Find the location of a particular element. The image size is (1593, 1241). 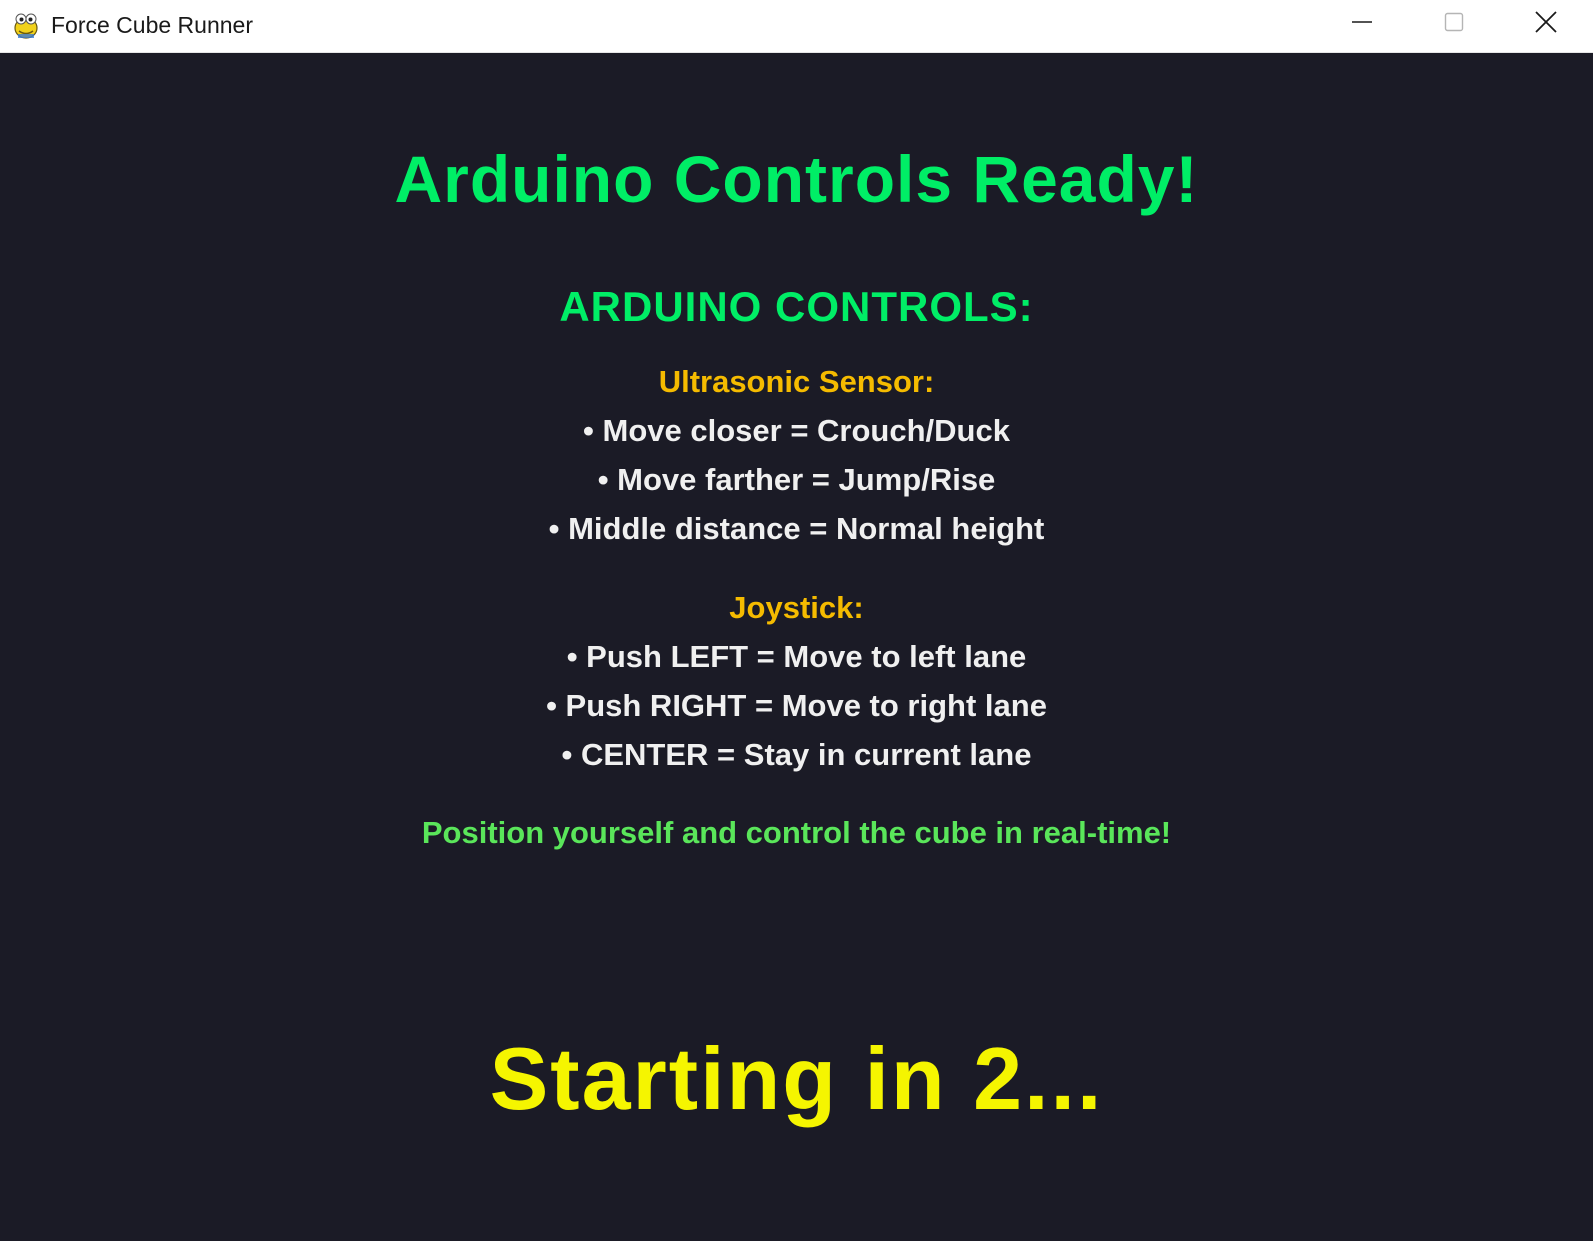

window-title: Force Cube Runner is located at coordinates (152, 25).